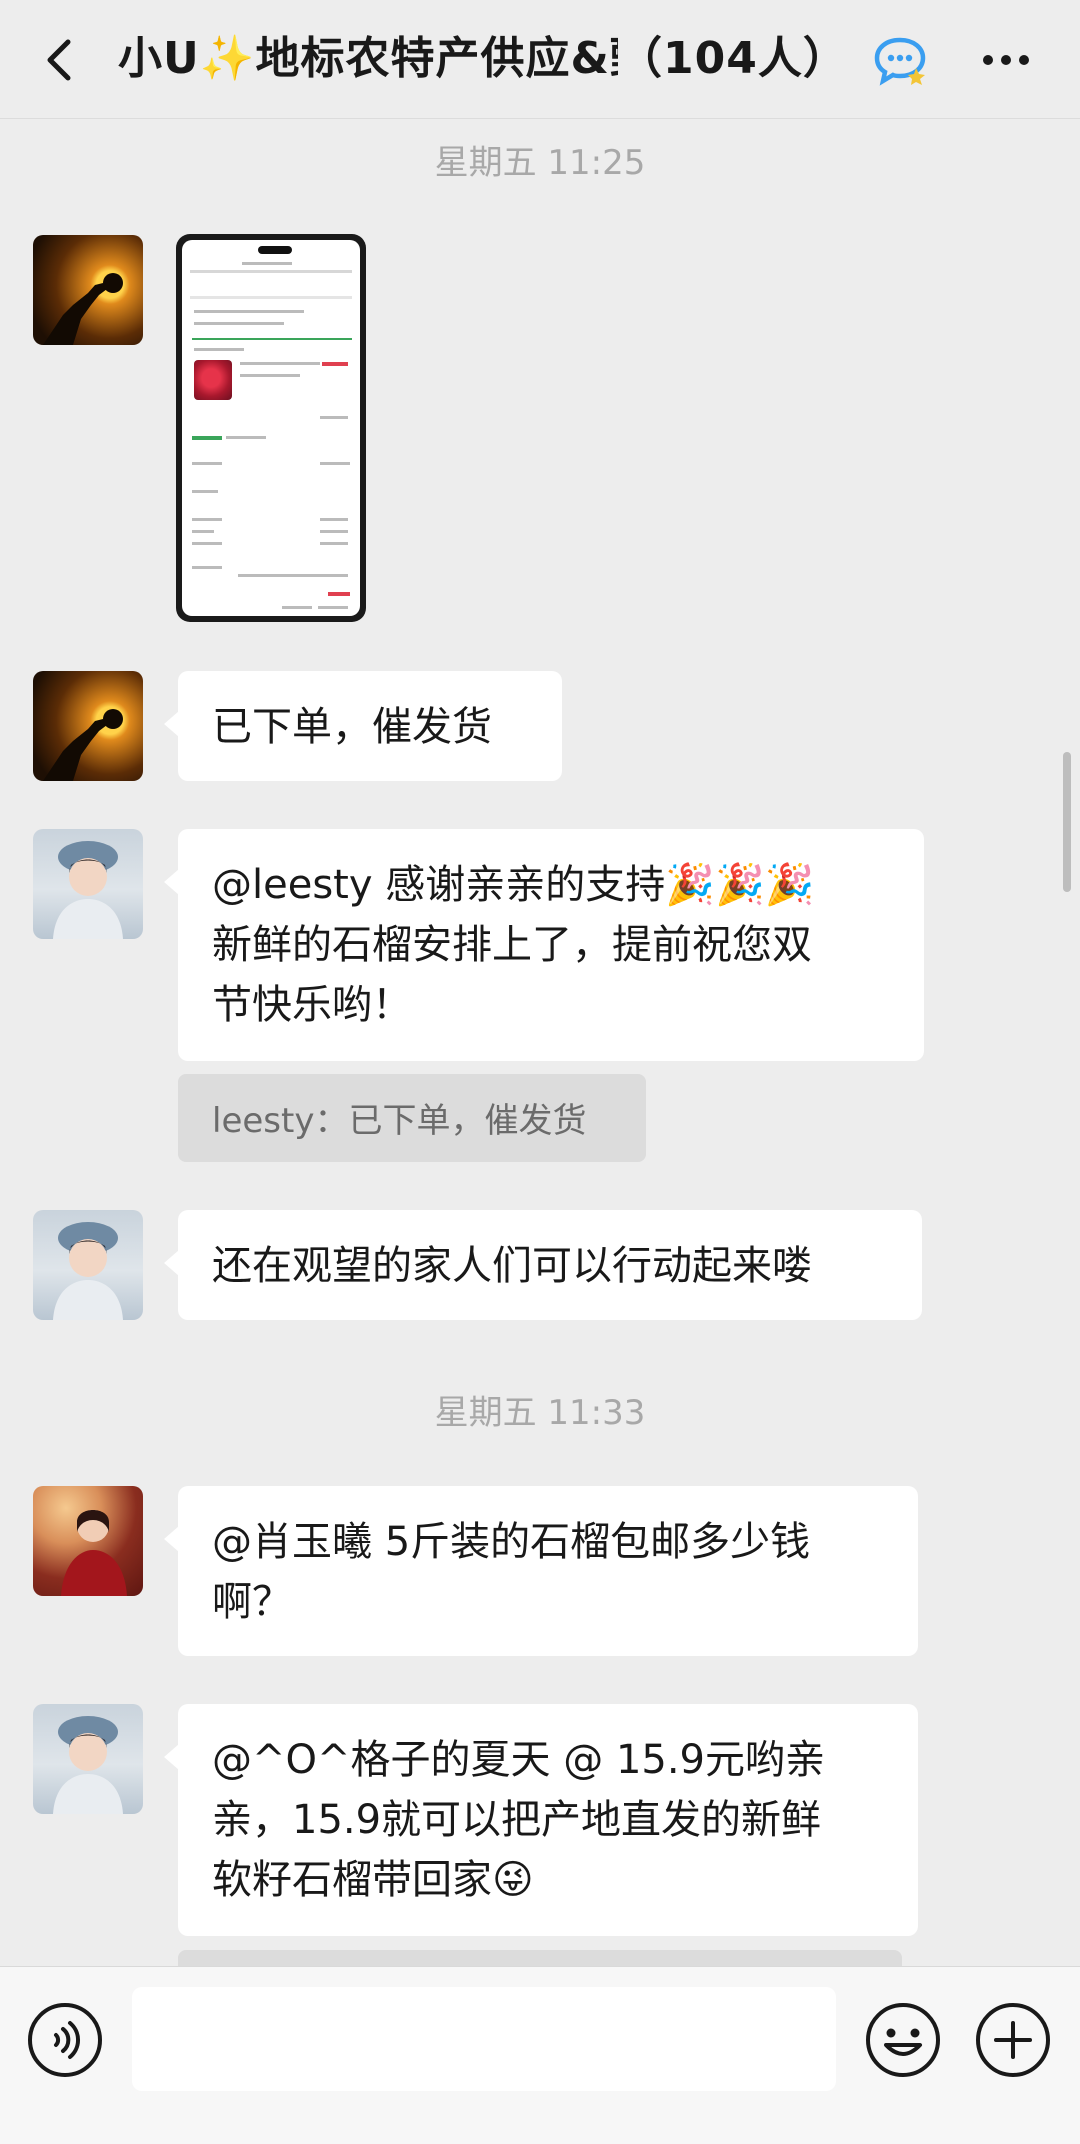  Describe the element at coordinates (541, 1571) in the screenshot. I see `message-bubble: @肖玉曦 5斤装的石榴包邮多少钱 啊？` at that location.